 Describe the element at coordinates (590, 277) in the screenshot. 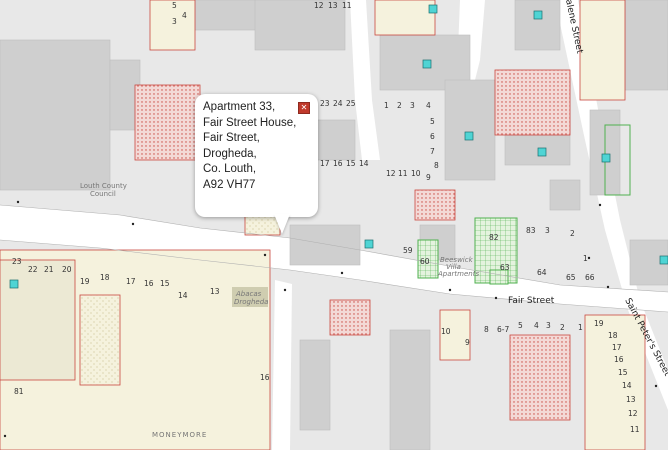

I see `house-number: 66` at that location.